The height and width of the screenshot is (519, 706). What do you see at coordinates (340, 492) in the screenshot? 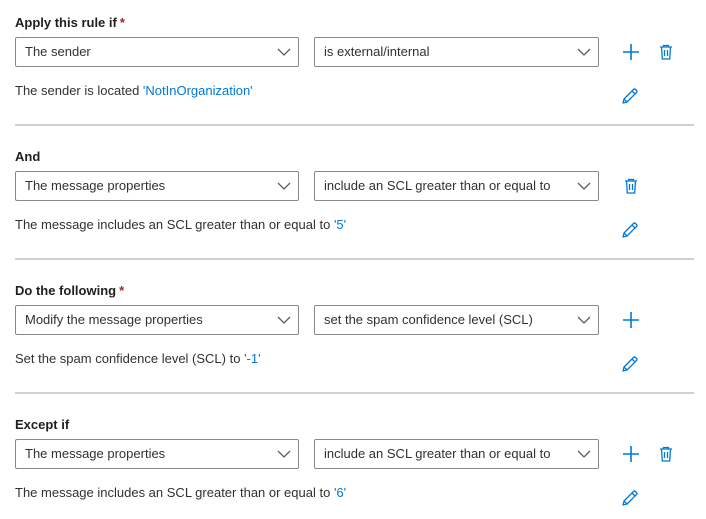
I see `exception-value-link: '6'` at bounding box center [340, 492].